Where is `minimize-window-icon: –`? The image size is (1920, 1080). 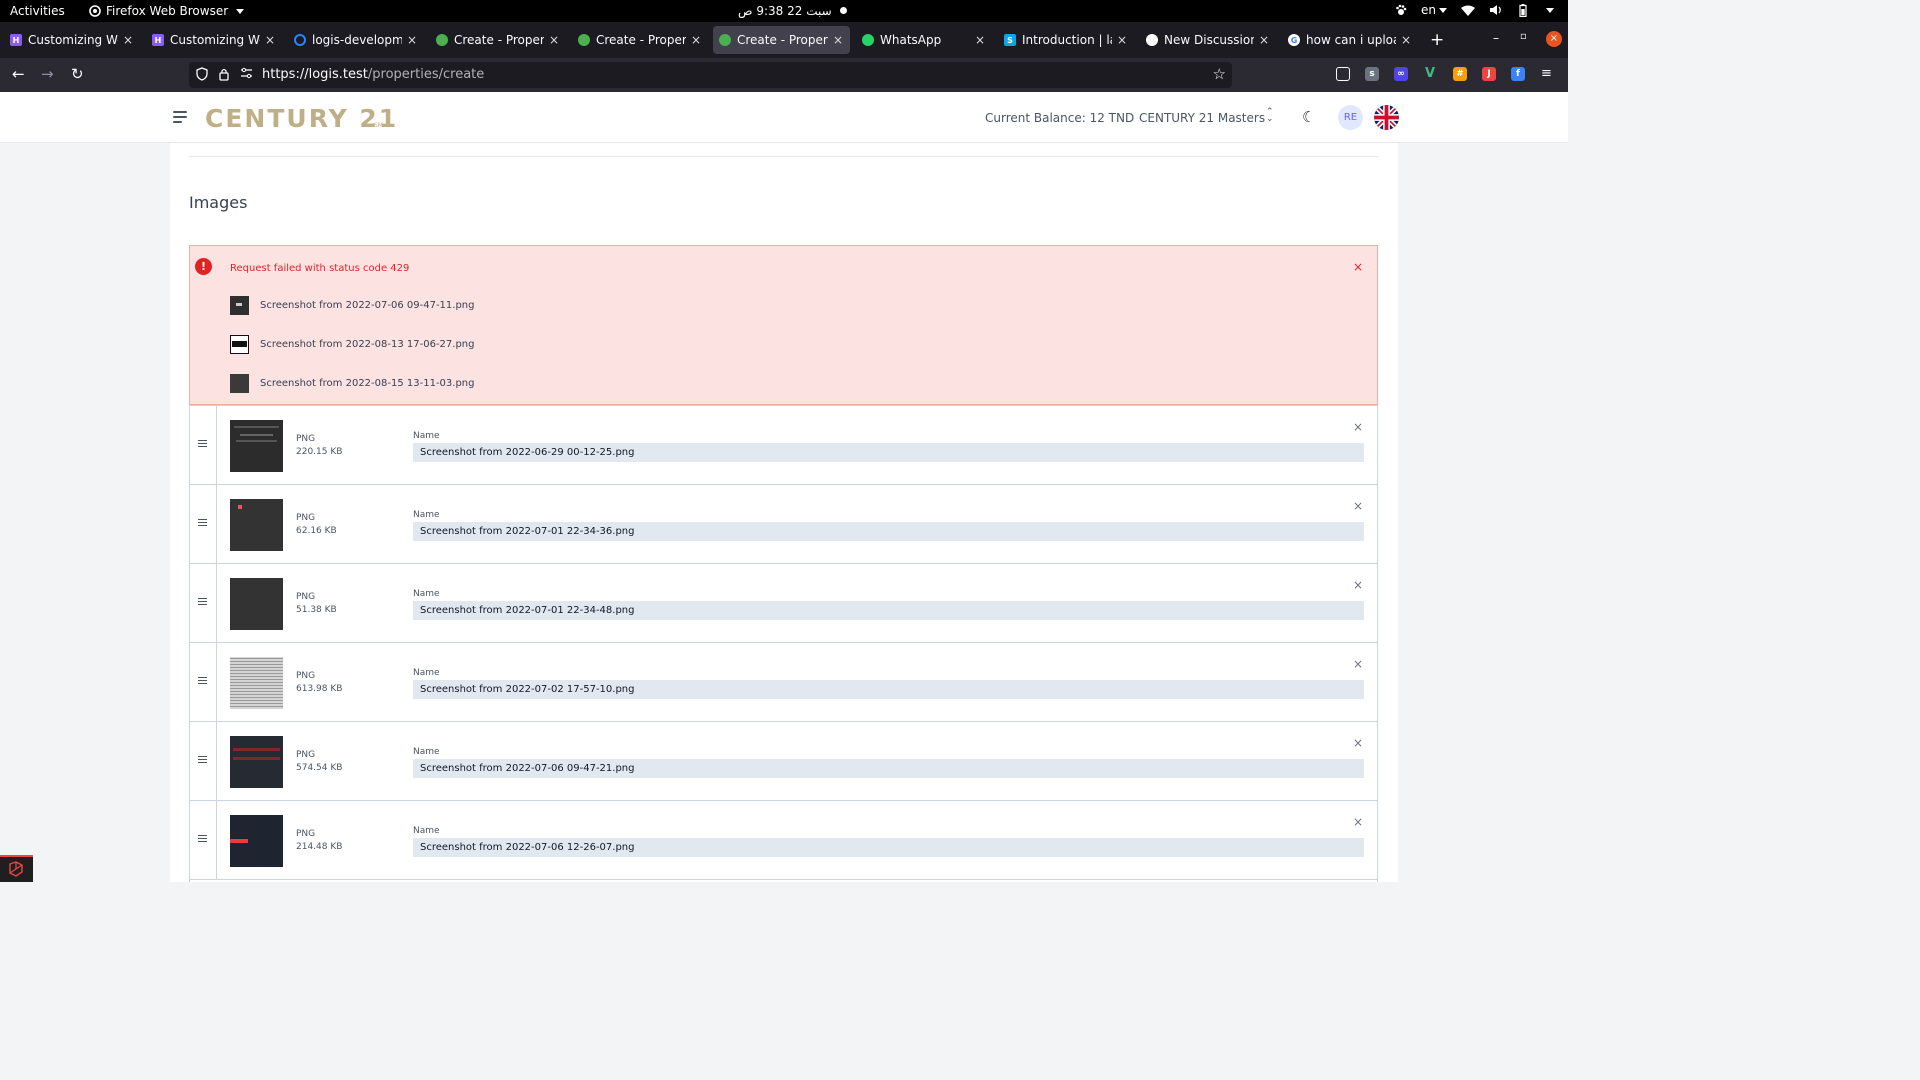
minimize-window-icon: – is located at coordinates (1496, 38).